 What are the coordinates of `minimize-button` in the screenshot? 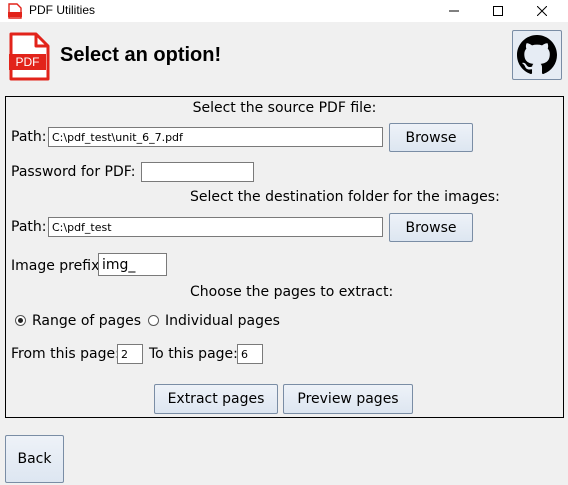 It's located at (454, 11).